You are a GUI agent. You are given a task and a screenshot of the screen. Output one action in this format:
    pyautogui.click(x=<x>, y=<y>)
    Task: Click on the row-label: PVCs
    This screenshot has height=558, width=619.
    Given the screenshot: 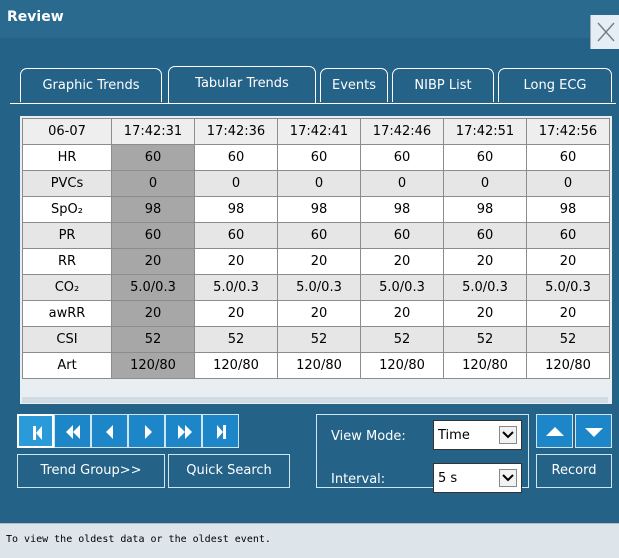 What is the action you would take?
    pyautogui.click(x=67, y=183)
    